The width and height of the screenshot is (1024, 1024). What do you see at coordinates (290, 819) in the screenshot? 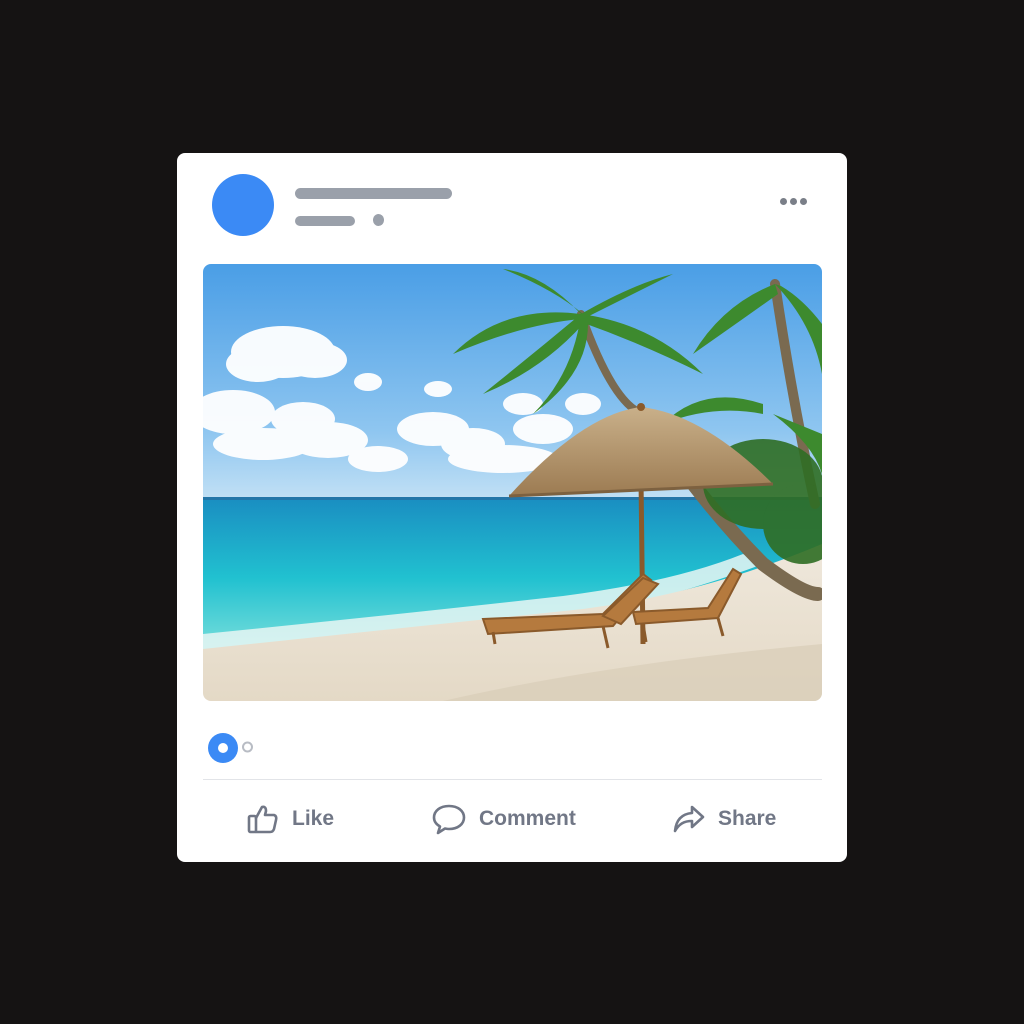
I see `like-button: Like` at bounding box center [290, 819].